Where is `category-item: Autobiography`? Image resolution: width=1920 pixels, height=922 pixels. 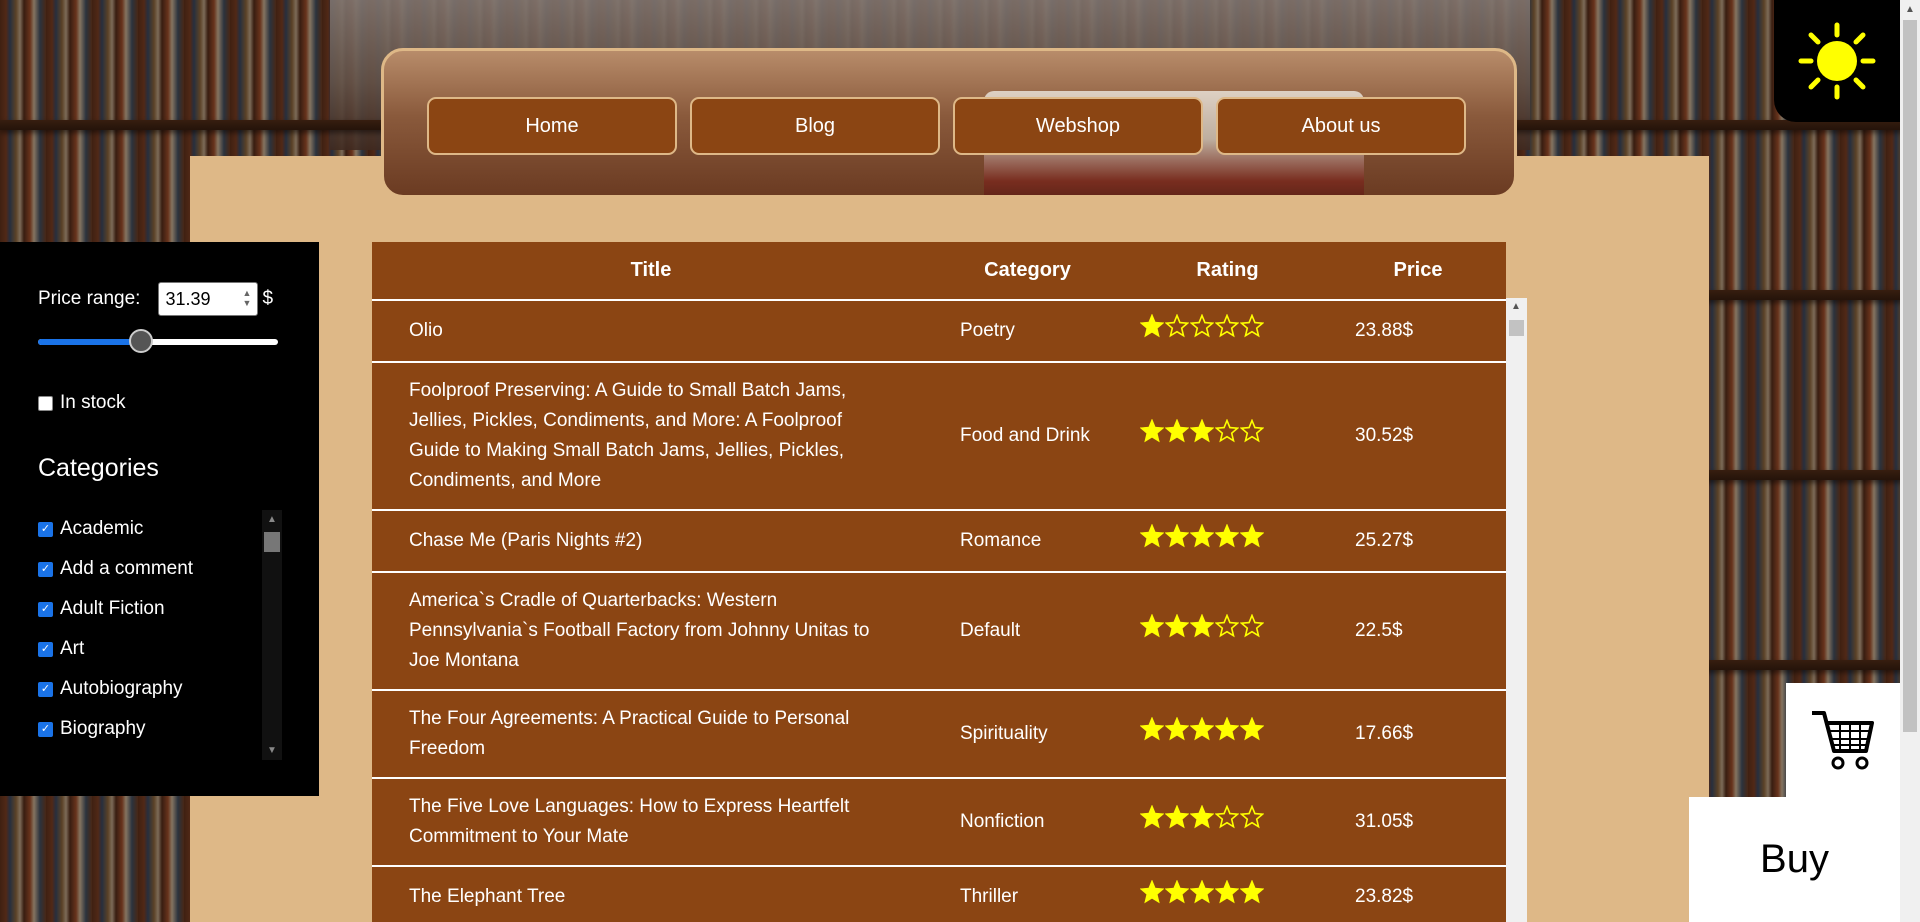 category-item: Autobiography is located at coordinates (160, 689).